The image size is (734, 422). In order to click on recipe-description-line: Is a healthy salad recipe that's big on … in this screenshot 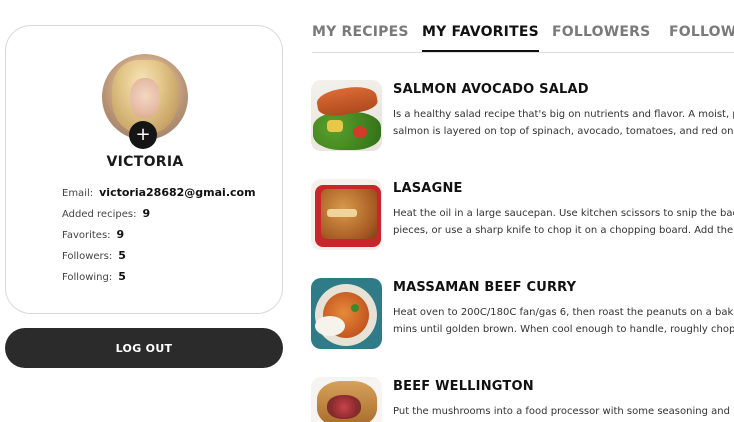, I will do `click(563, 114)`.